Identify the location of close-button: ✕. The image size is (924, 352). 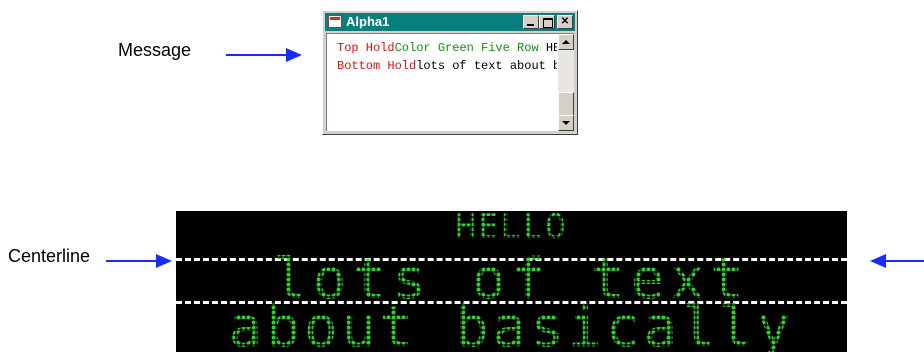
(565, 22).